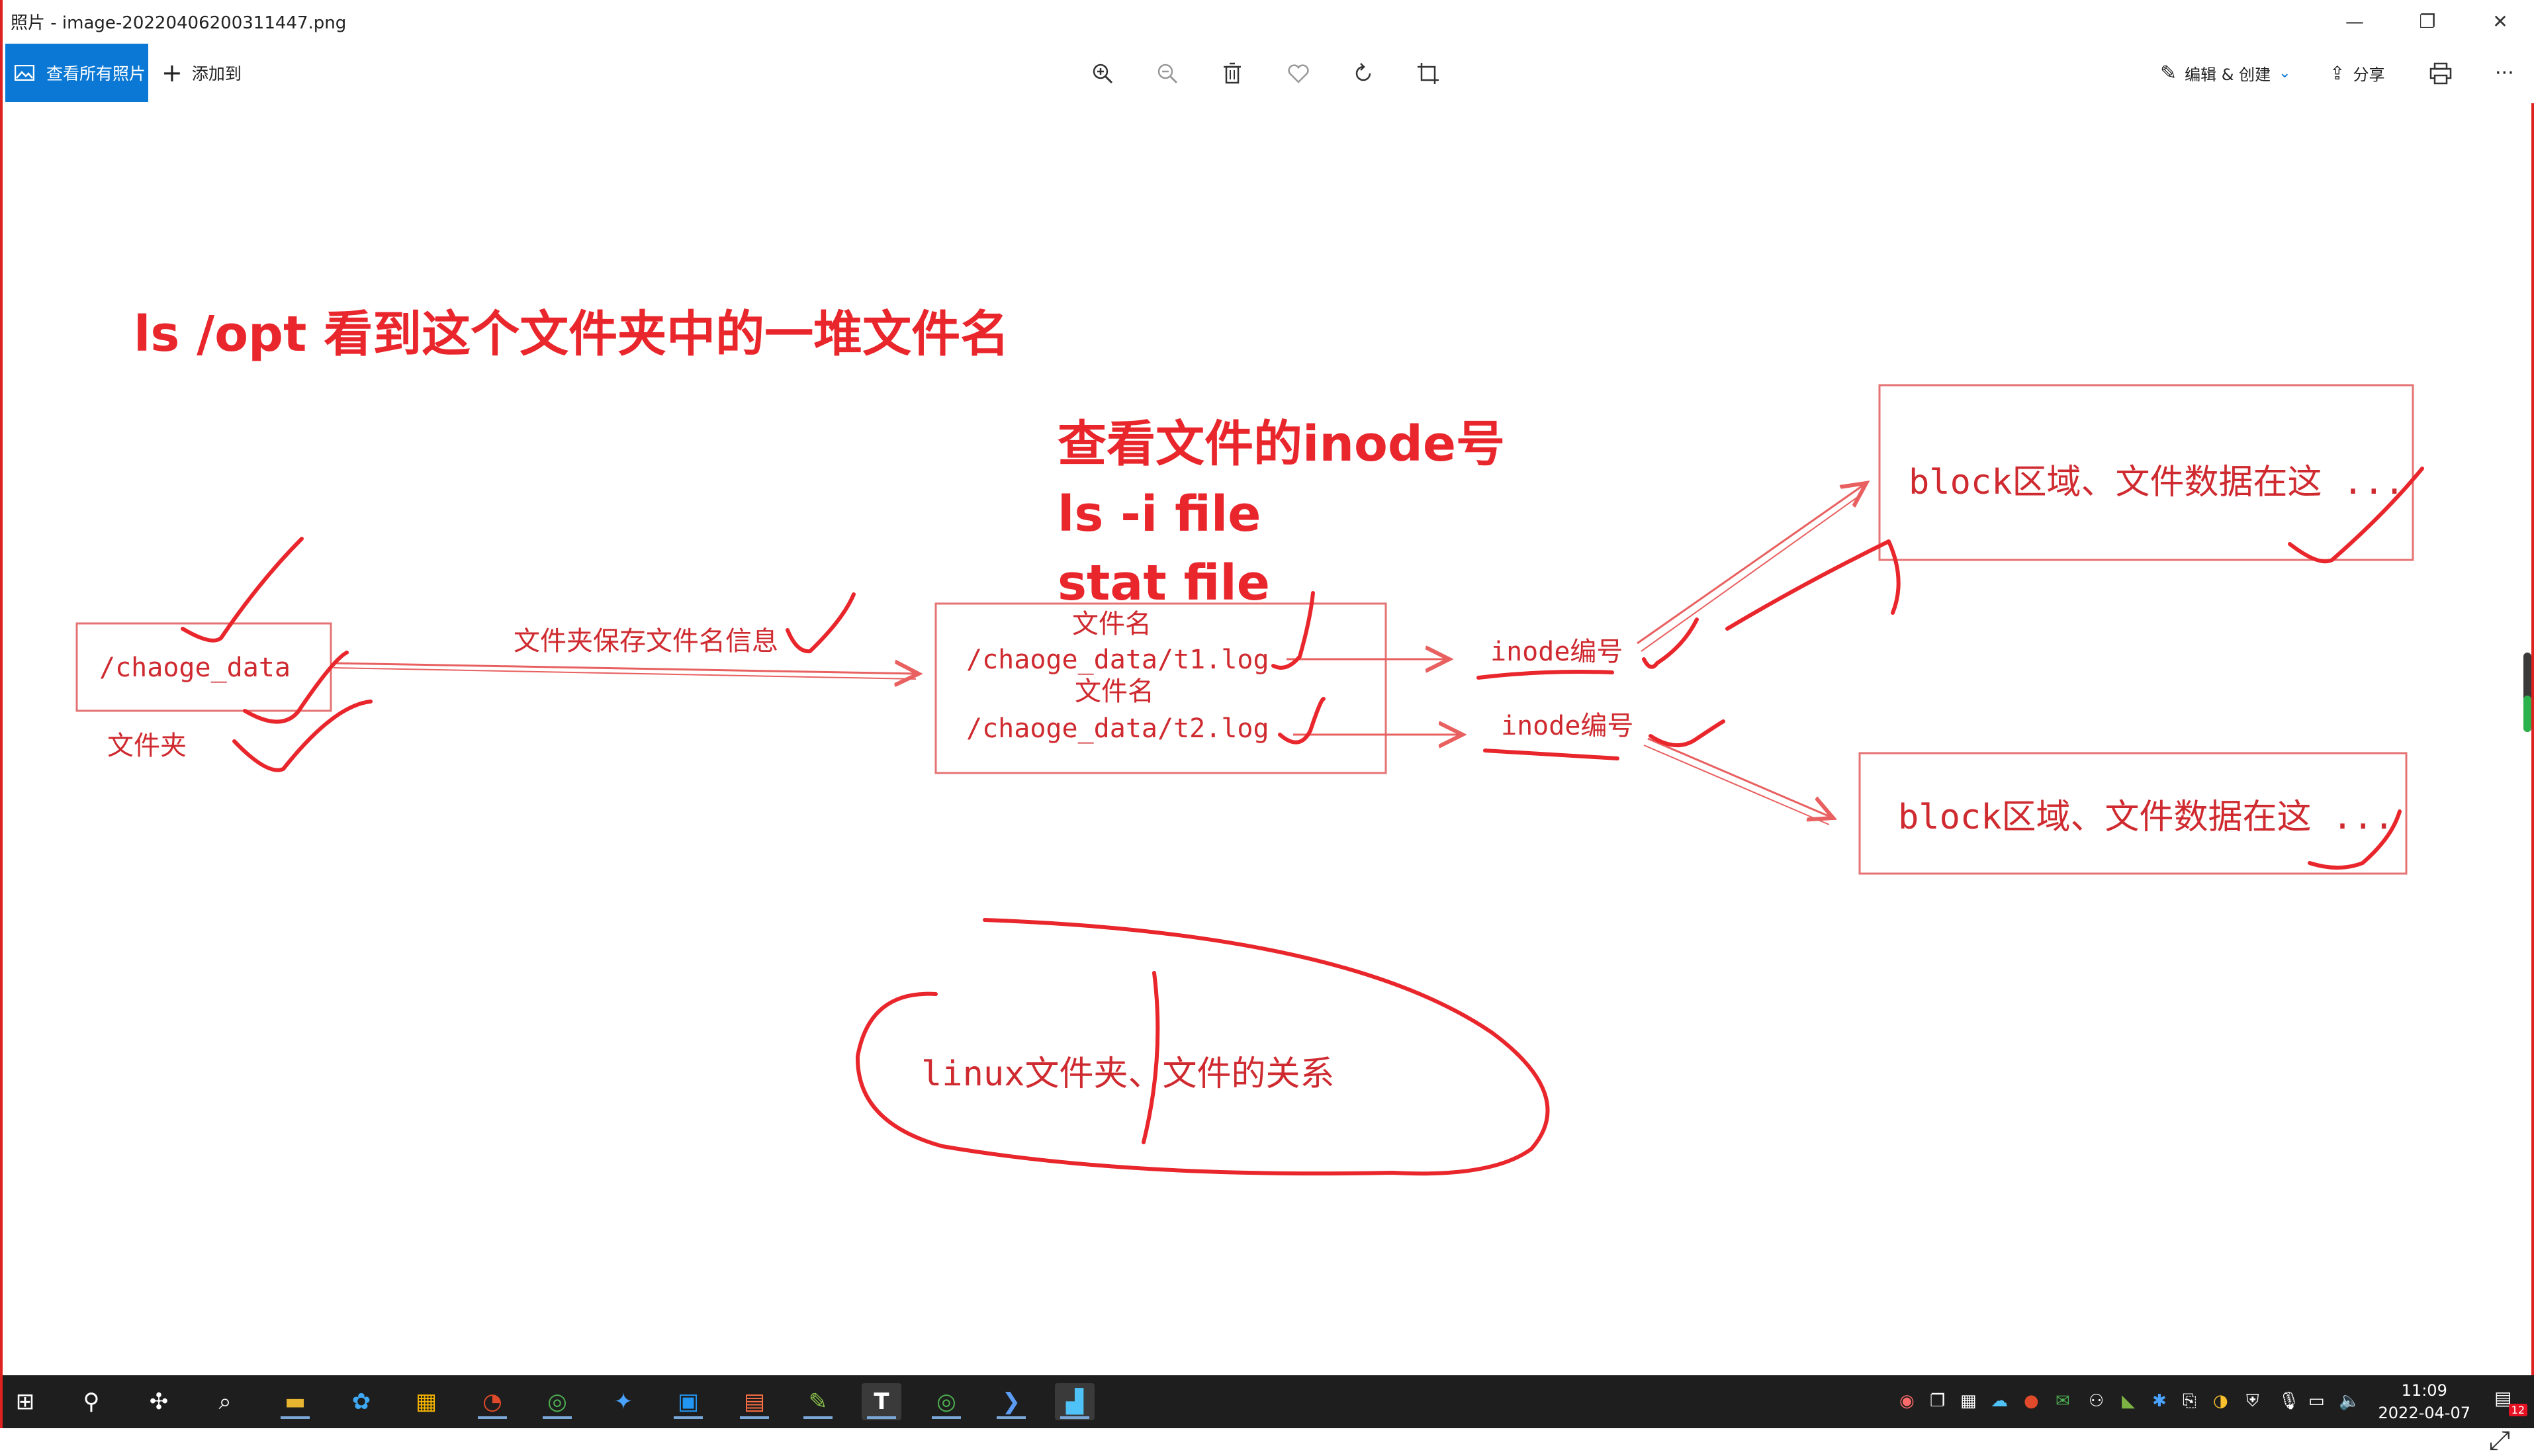  What do you see at coordinates (2168, 73) in the screenshot?
I see `edit-pencil-icon: ✎` at bounding box center [2168, 73].